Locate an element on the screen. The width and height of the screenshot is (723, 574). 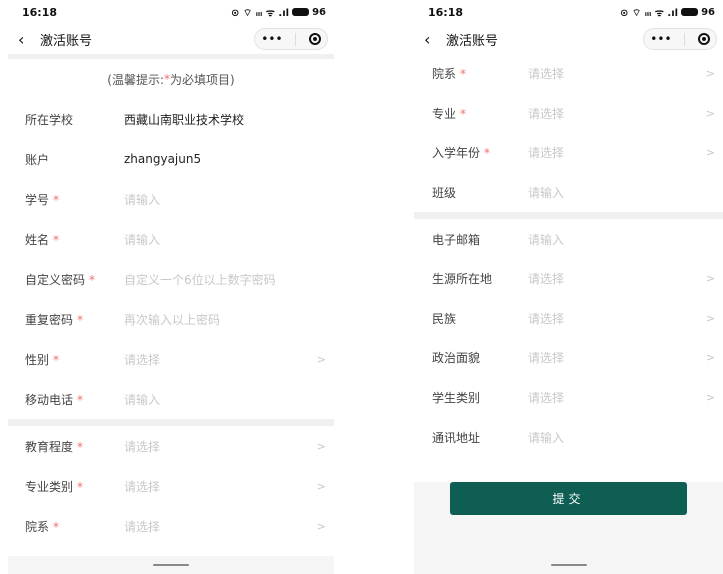
form-row: 政治面貌 请选择 > is located at coordinates (568, 358).